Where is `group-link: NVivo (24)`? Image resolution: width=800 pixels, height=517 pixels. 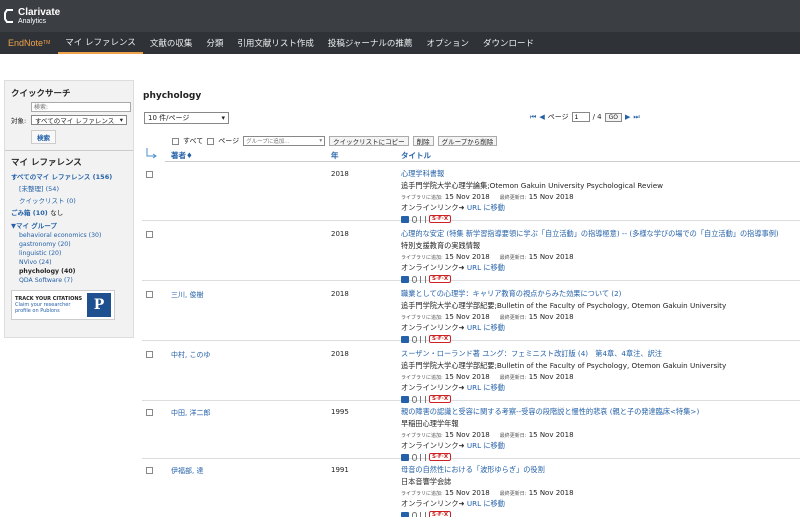 group-link: NVivo (24) is located at coordinates (73, 262).